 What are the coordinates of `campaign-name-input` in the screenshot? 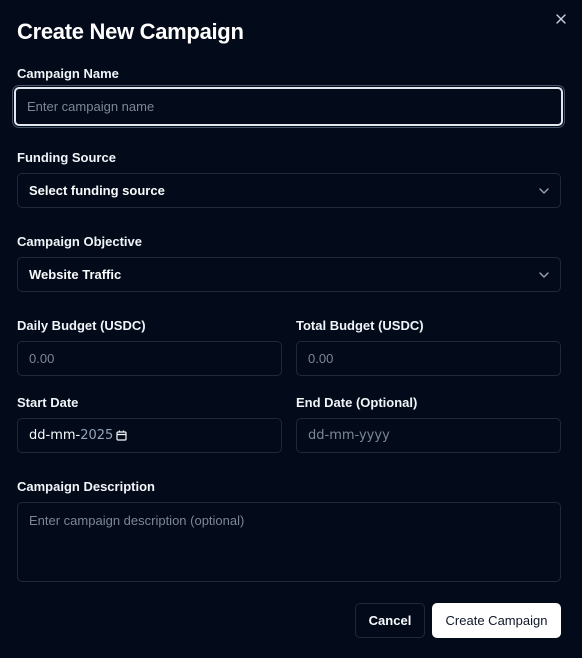 It's located at (288, 106).